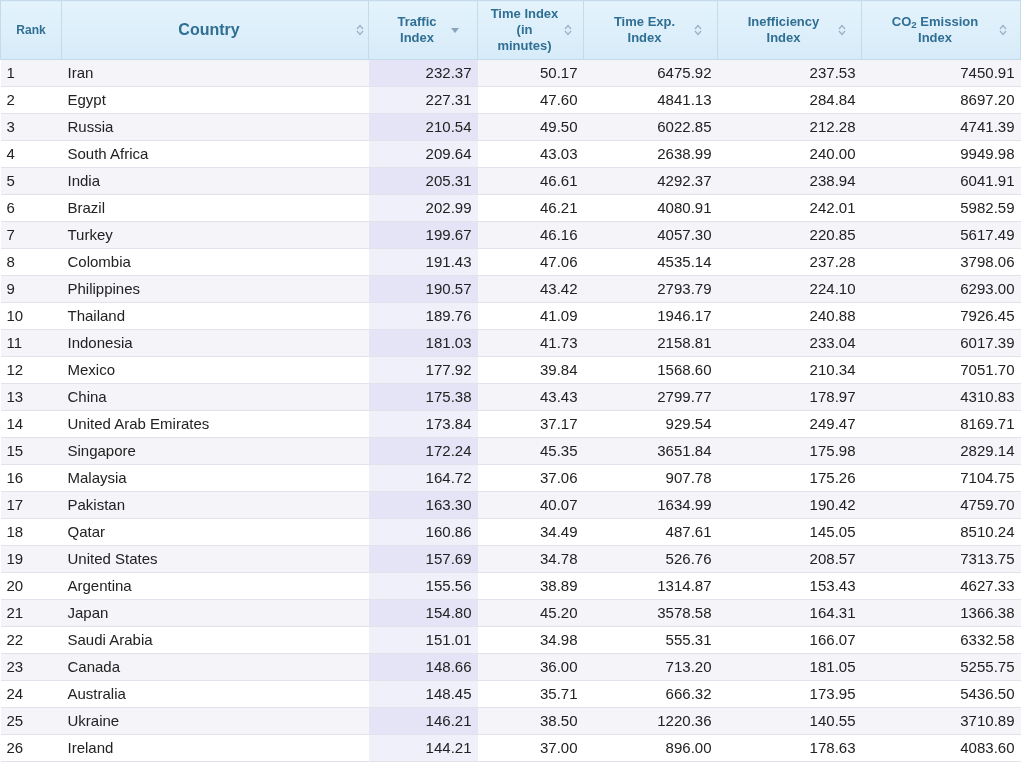 This screenshot has width=1024, height=763. Describe the element at coordinates (31, 586) in the screenshot. I see `table-cell: 20` at that location.